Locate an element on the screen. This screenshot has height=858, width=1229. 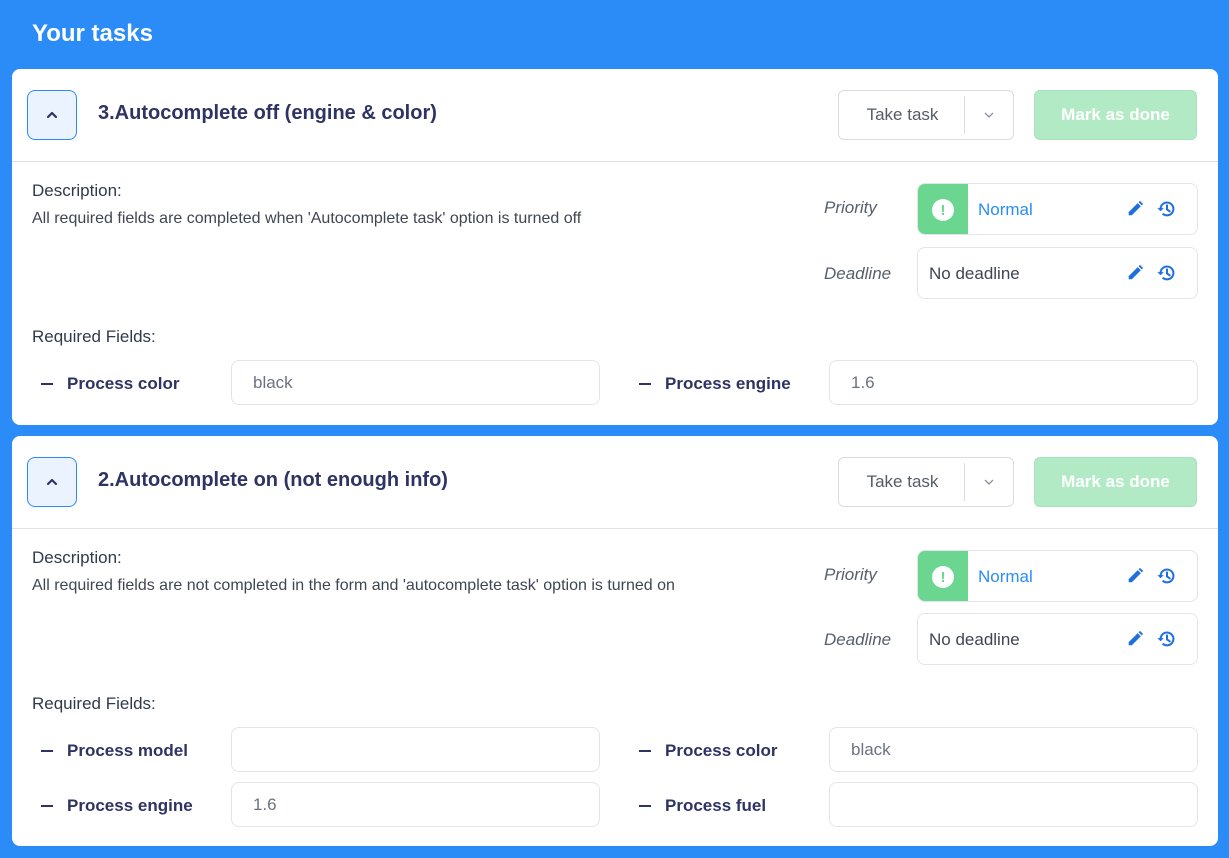
field-name: Process fuel is located at coordinates (716, 805).